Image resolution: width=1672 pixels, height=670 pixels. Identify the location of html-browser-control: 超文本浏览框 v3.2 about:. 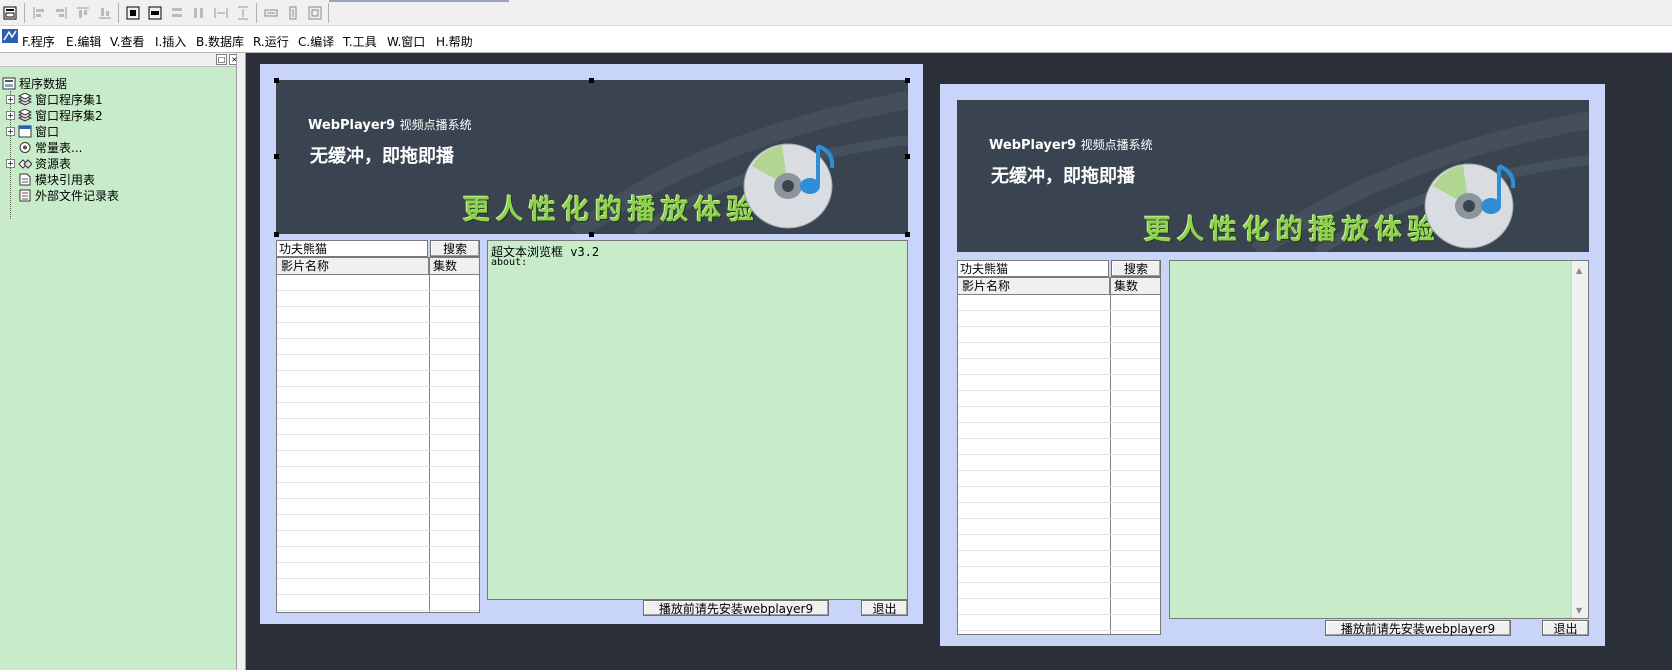
(697, 420).